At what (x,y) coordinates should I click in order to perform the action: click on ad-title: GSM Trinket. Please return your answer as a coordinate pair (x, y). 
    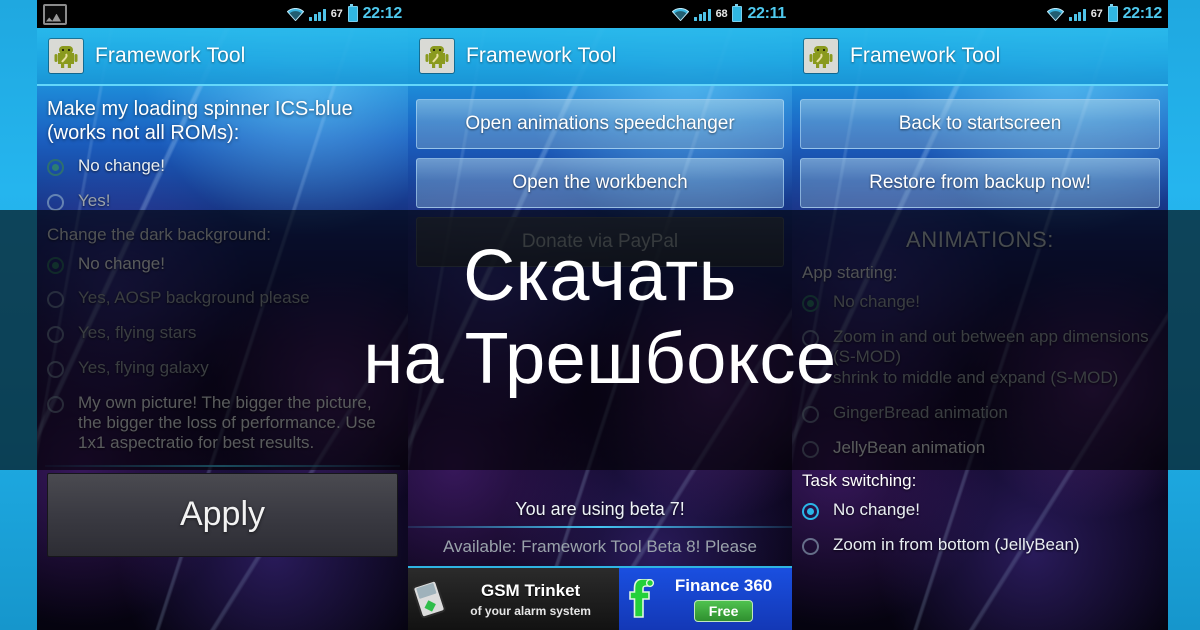
    Looking at the image, I should click on (531, 590).